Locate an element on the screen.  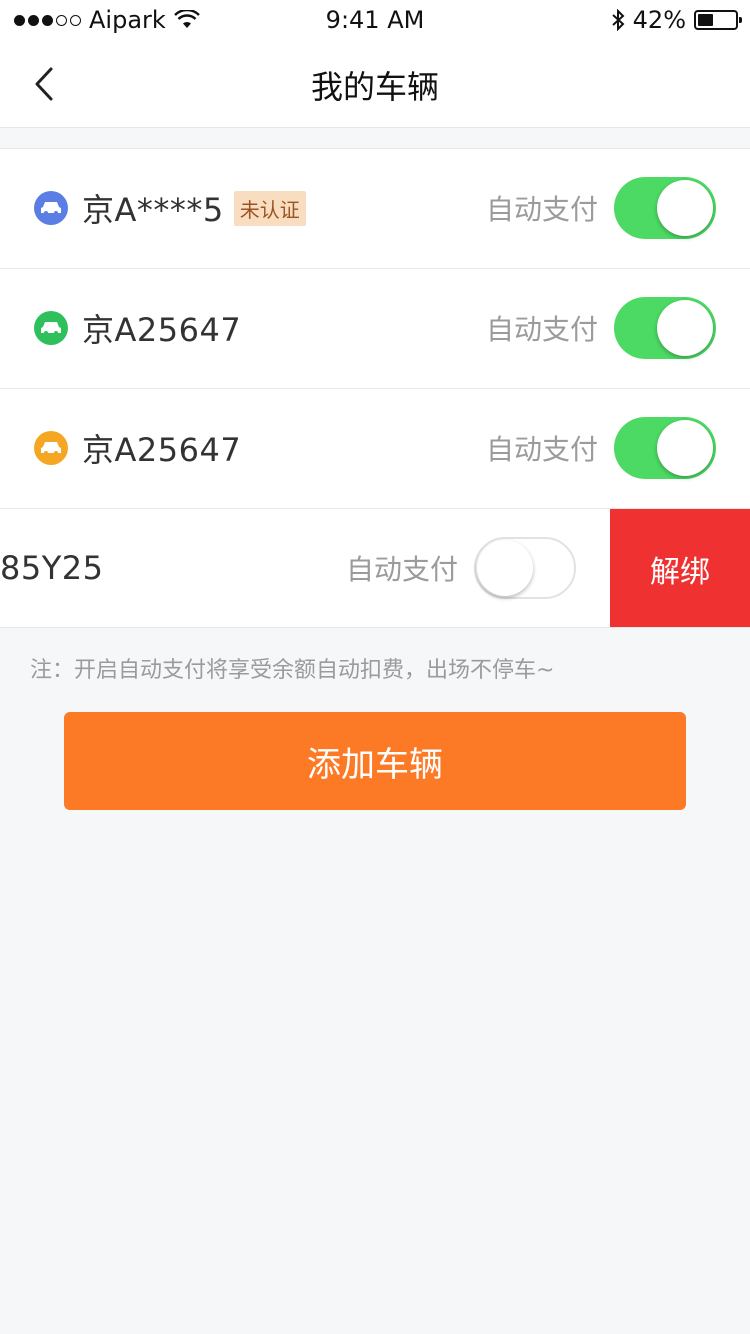
vehicle-row-swiped: 85Y25 自动支付 解绑 is located at coordinates (375, 568).